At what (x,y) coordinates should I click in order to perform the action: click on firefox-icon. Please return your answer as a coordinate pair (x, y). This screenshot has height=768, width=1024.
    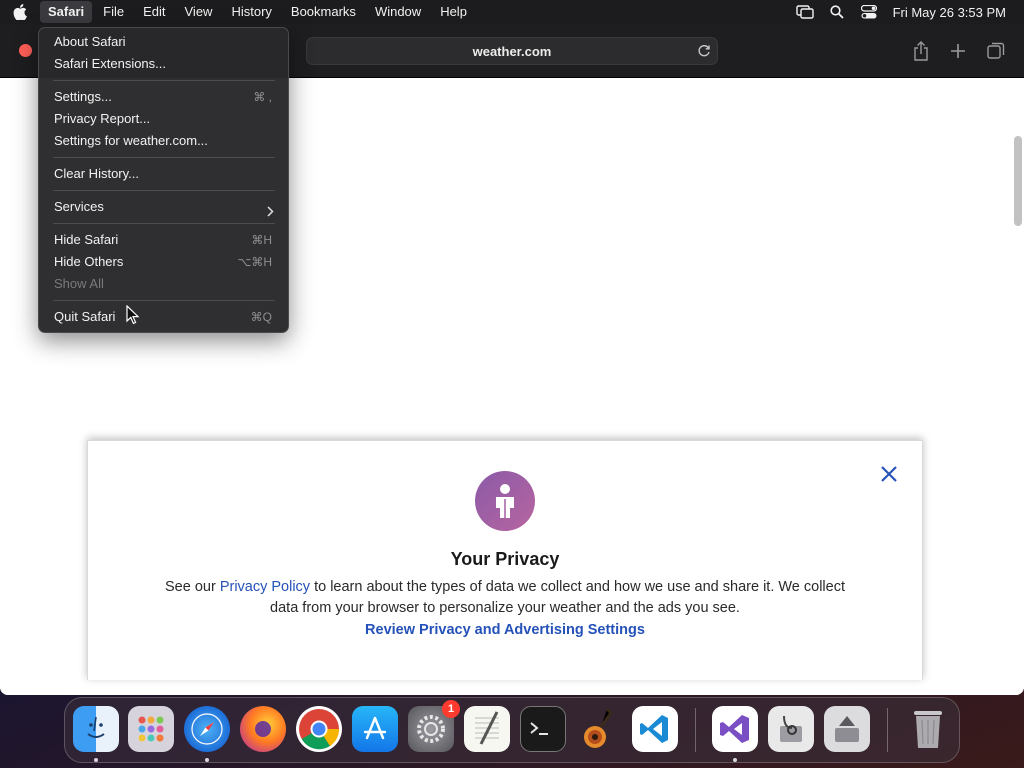
    Looking at the image, I should click on (263, 729).